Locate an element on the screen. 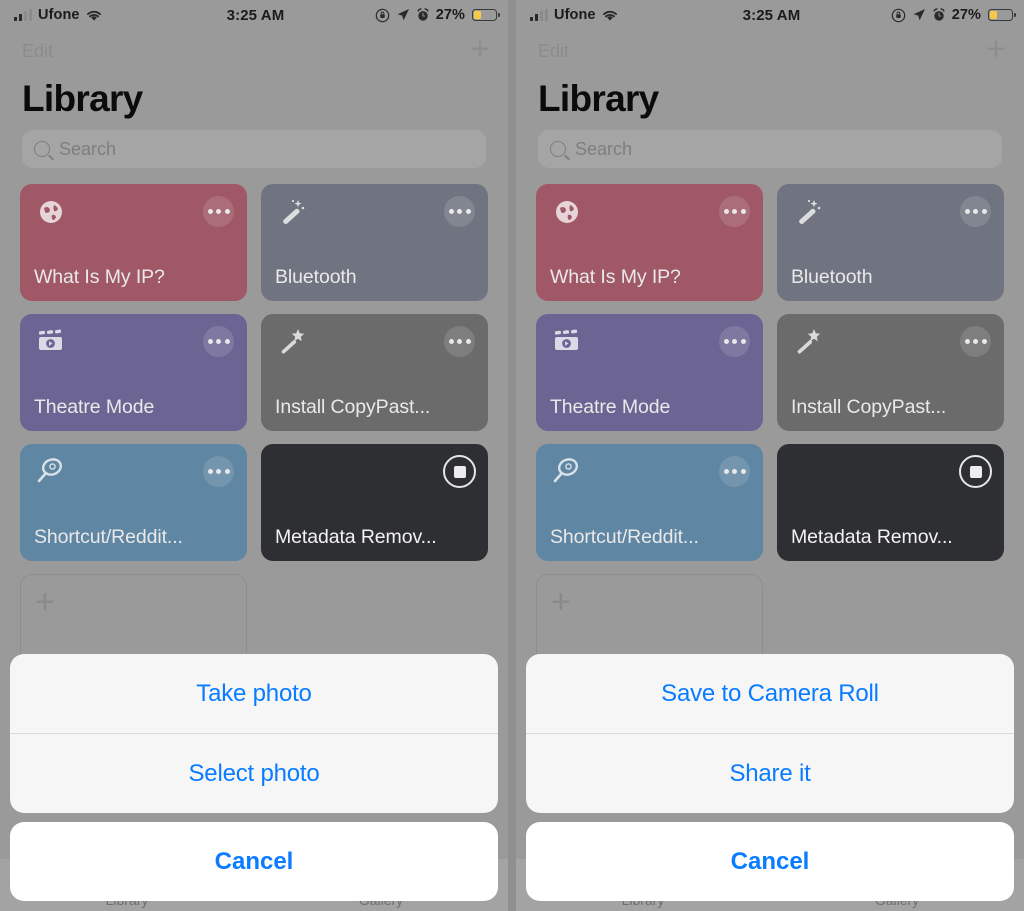  save-to-camera-roll-button: Save to Camera Roll is located at coordinates (770, 693).